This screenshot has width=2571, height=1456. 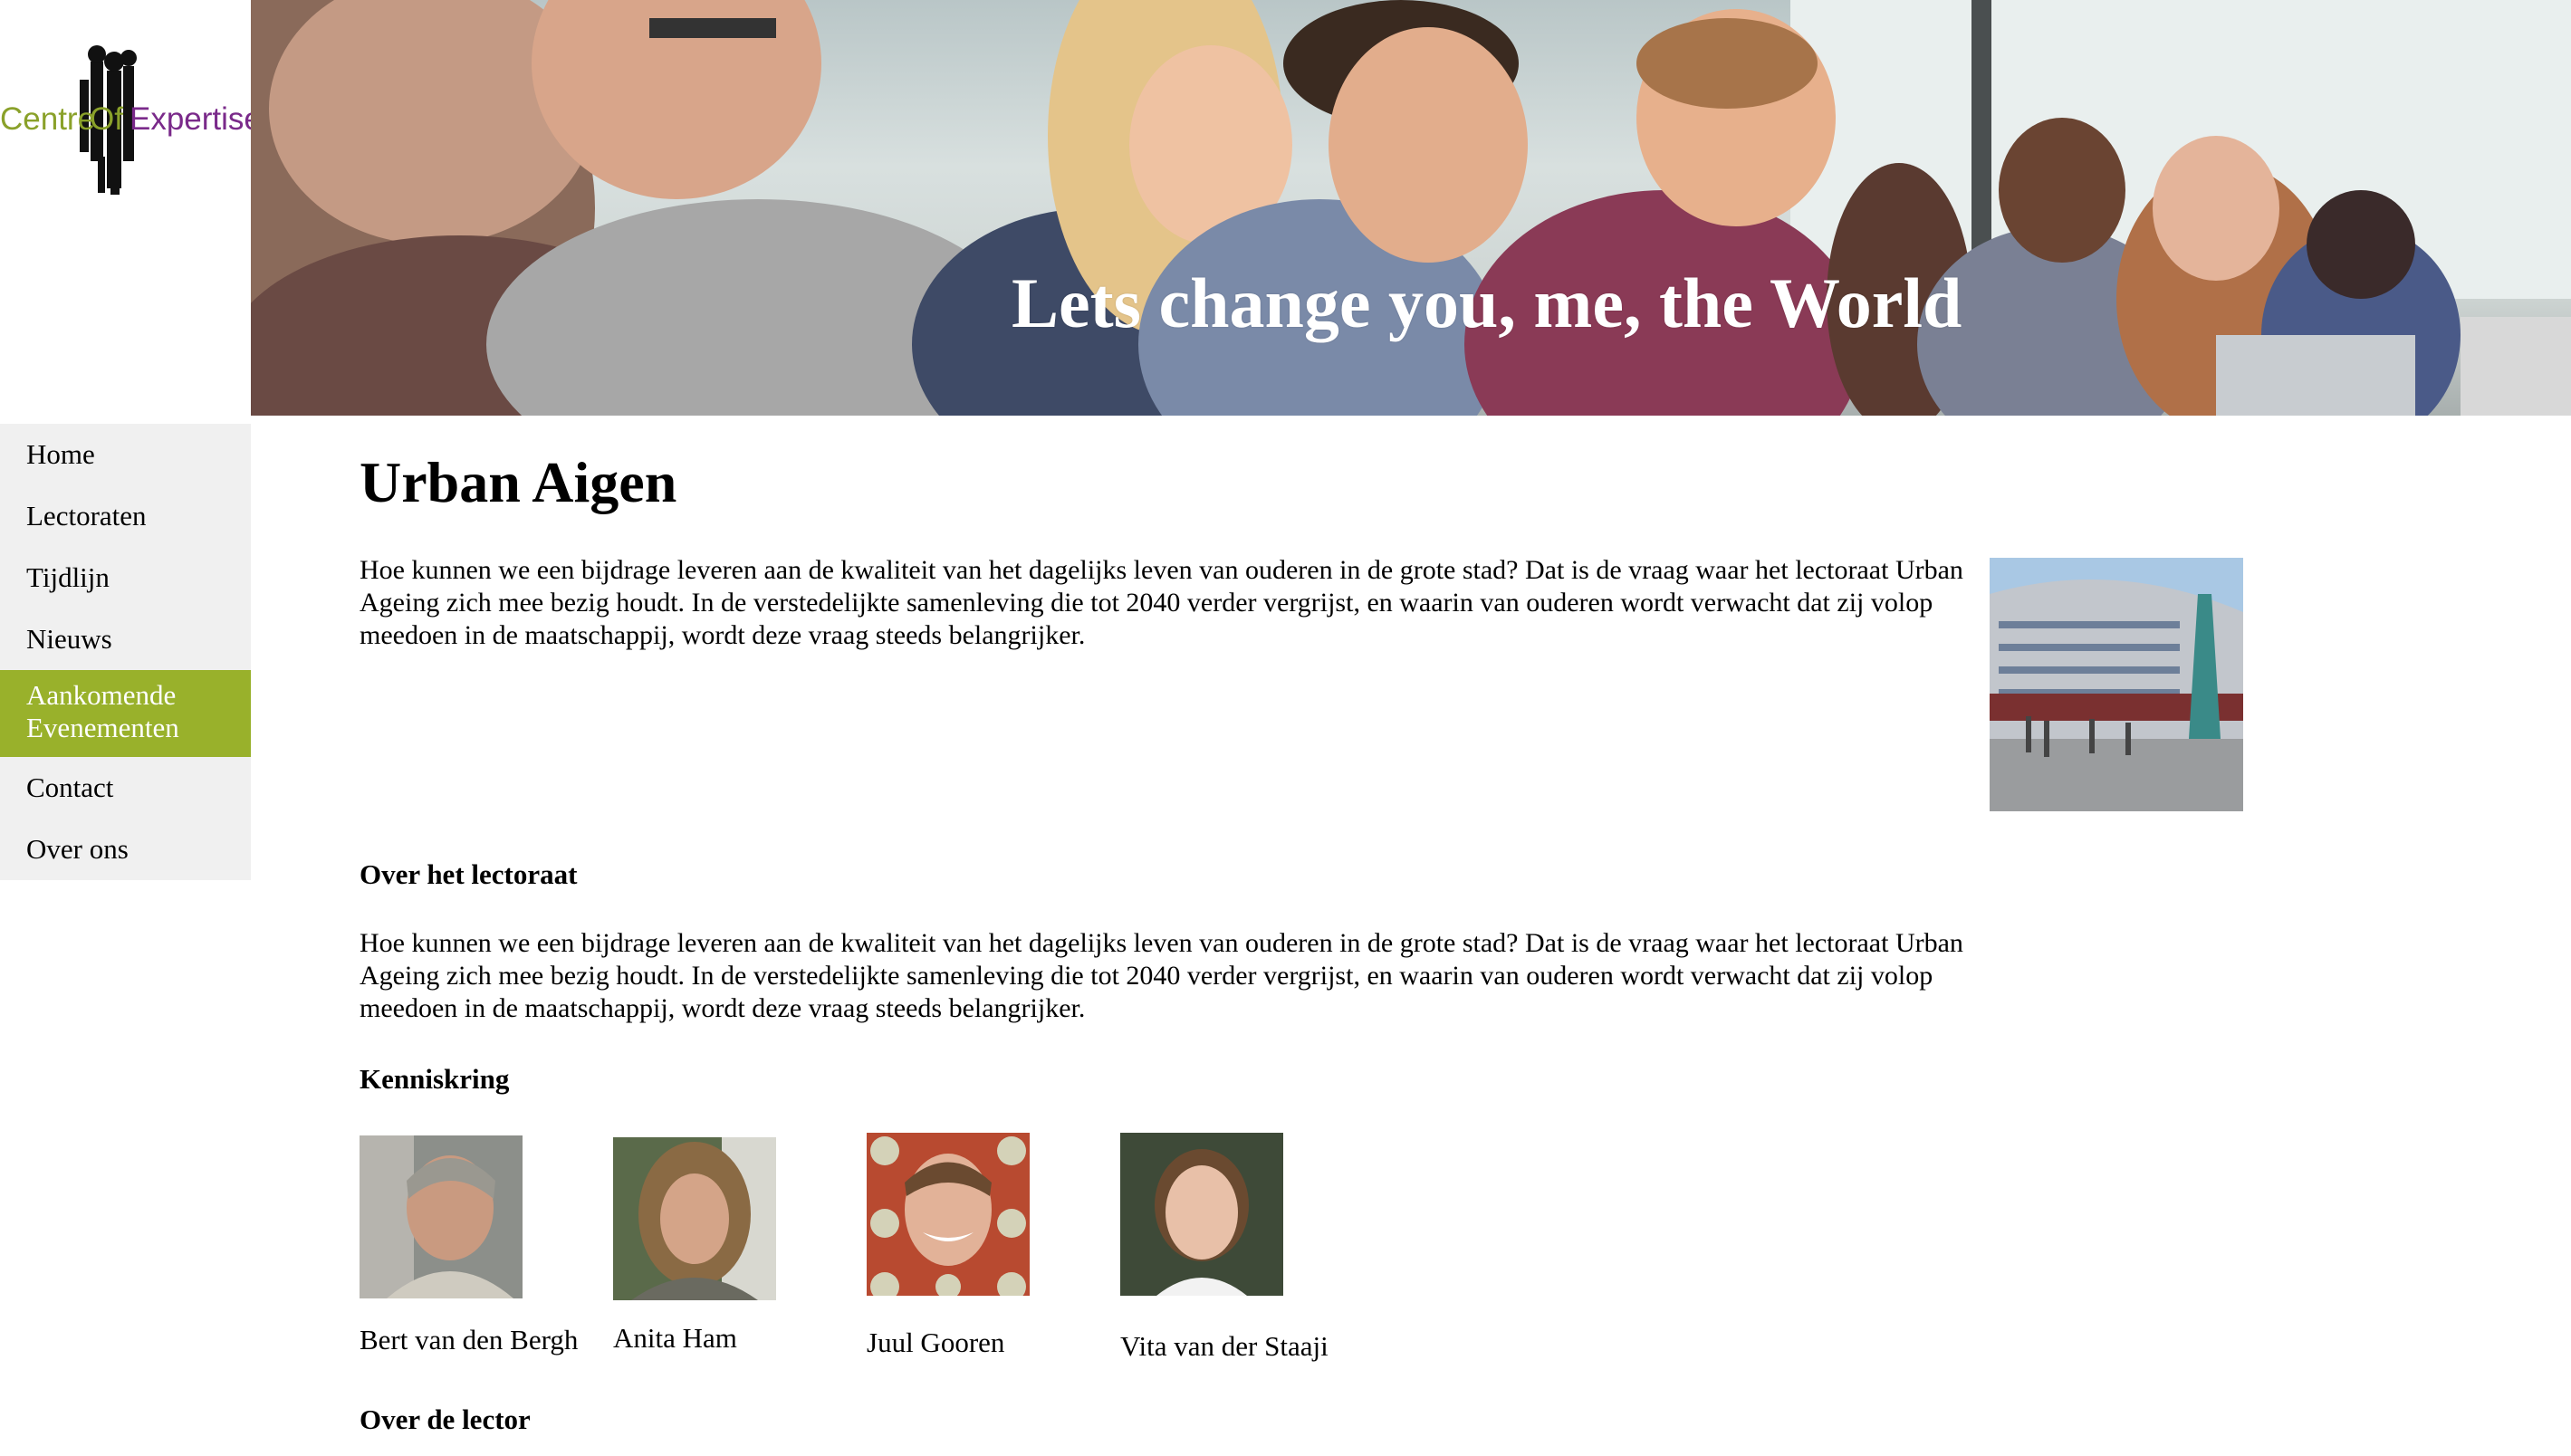 I want to click on nav-item-tijdlijn: Tijdlijn, so click(x=125, y=577).